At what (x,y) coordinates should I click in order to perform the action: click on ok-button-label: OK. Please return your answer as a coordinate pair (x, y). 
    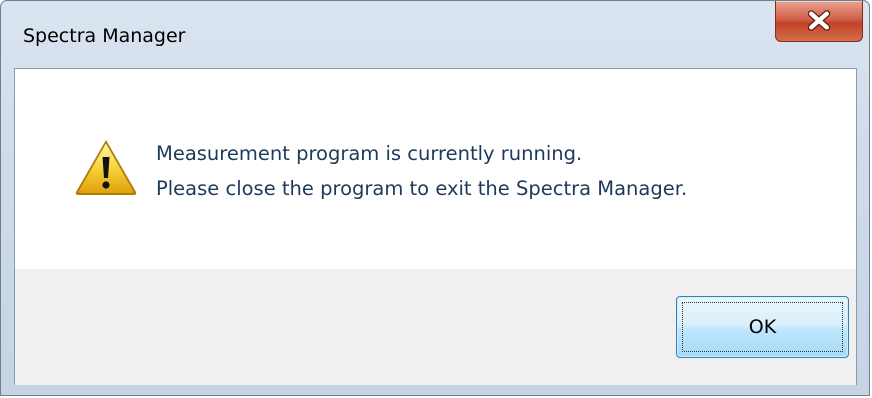
    Looking at the image, I should click on (762, 327).